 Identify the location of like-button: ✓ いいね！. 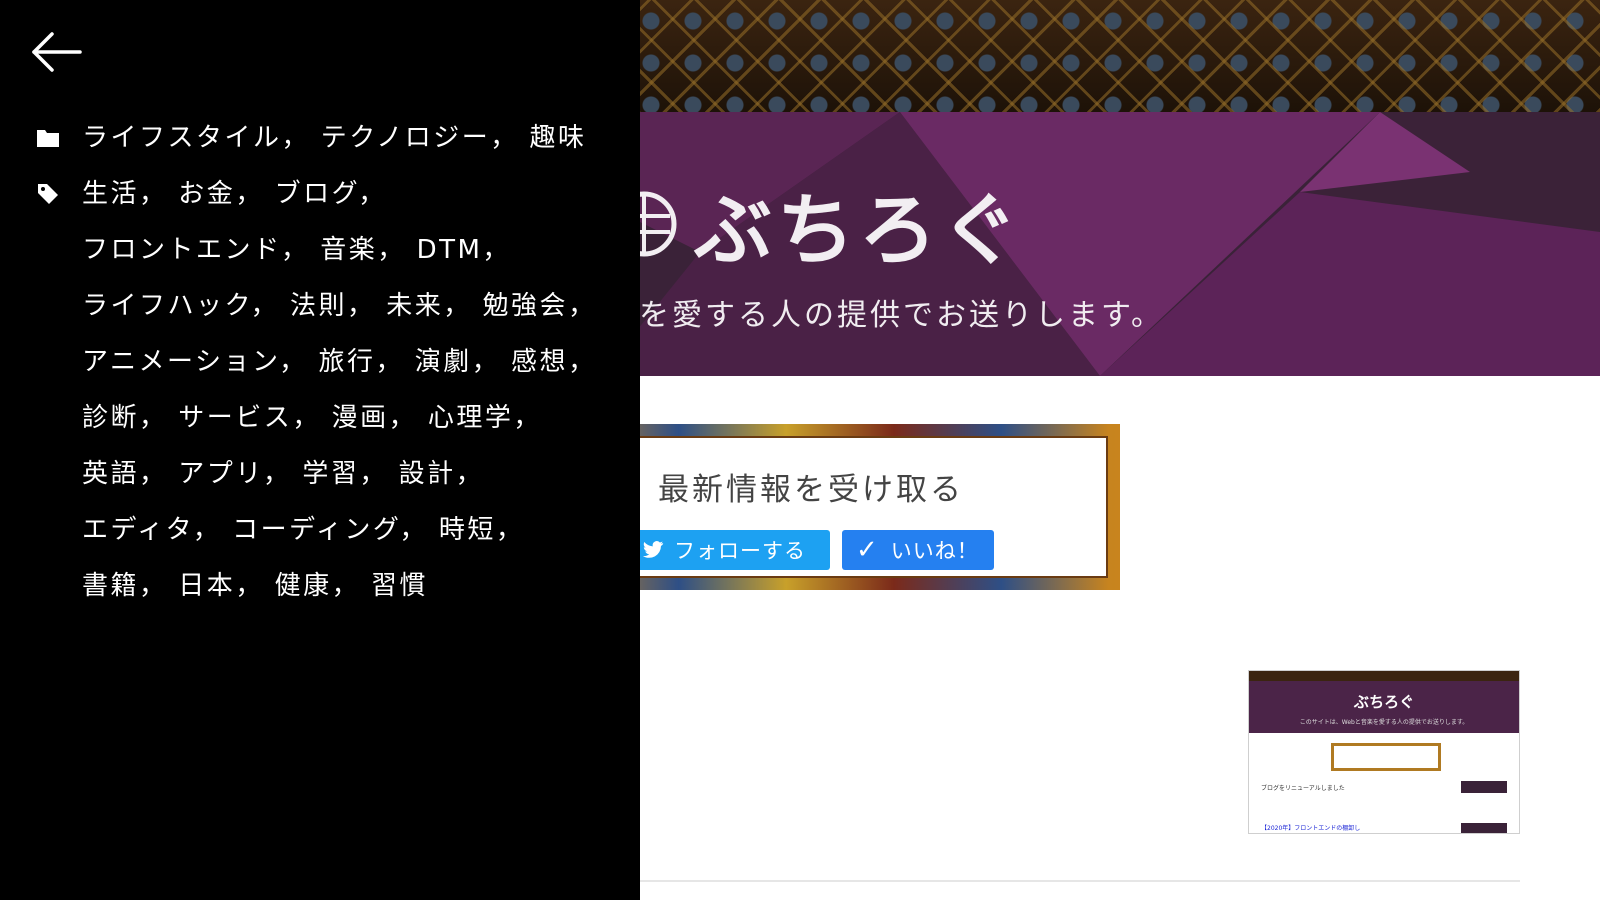
(918, 550).